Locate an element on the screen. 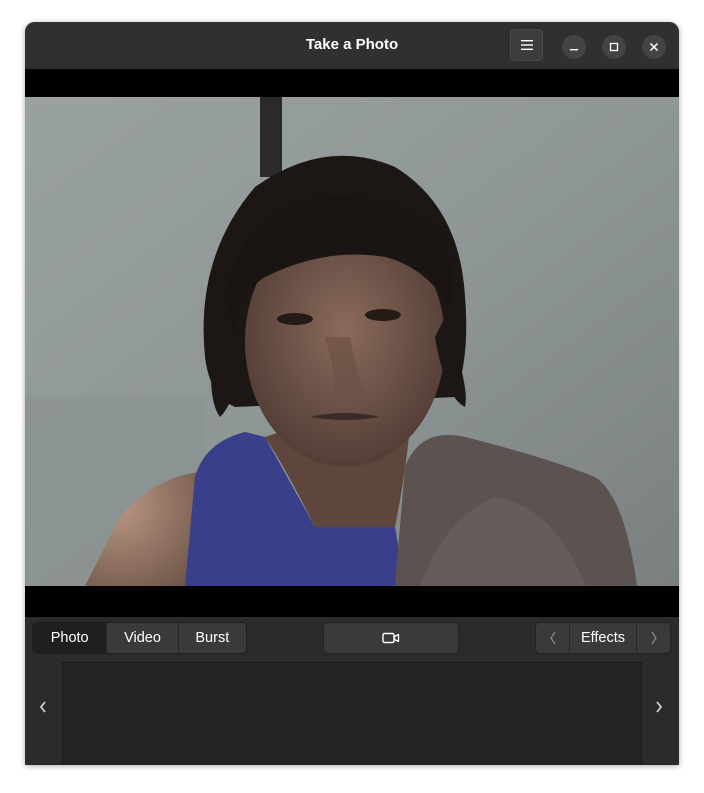 The height and width of the screenshot is (793, 704). capture-button is located at coordinates (391, 638).